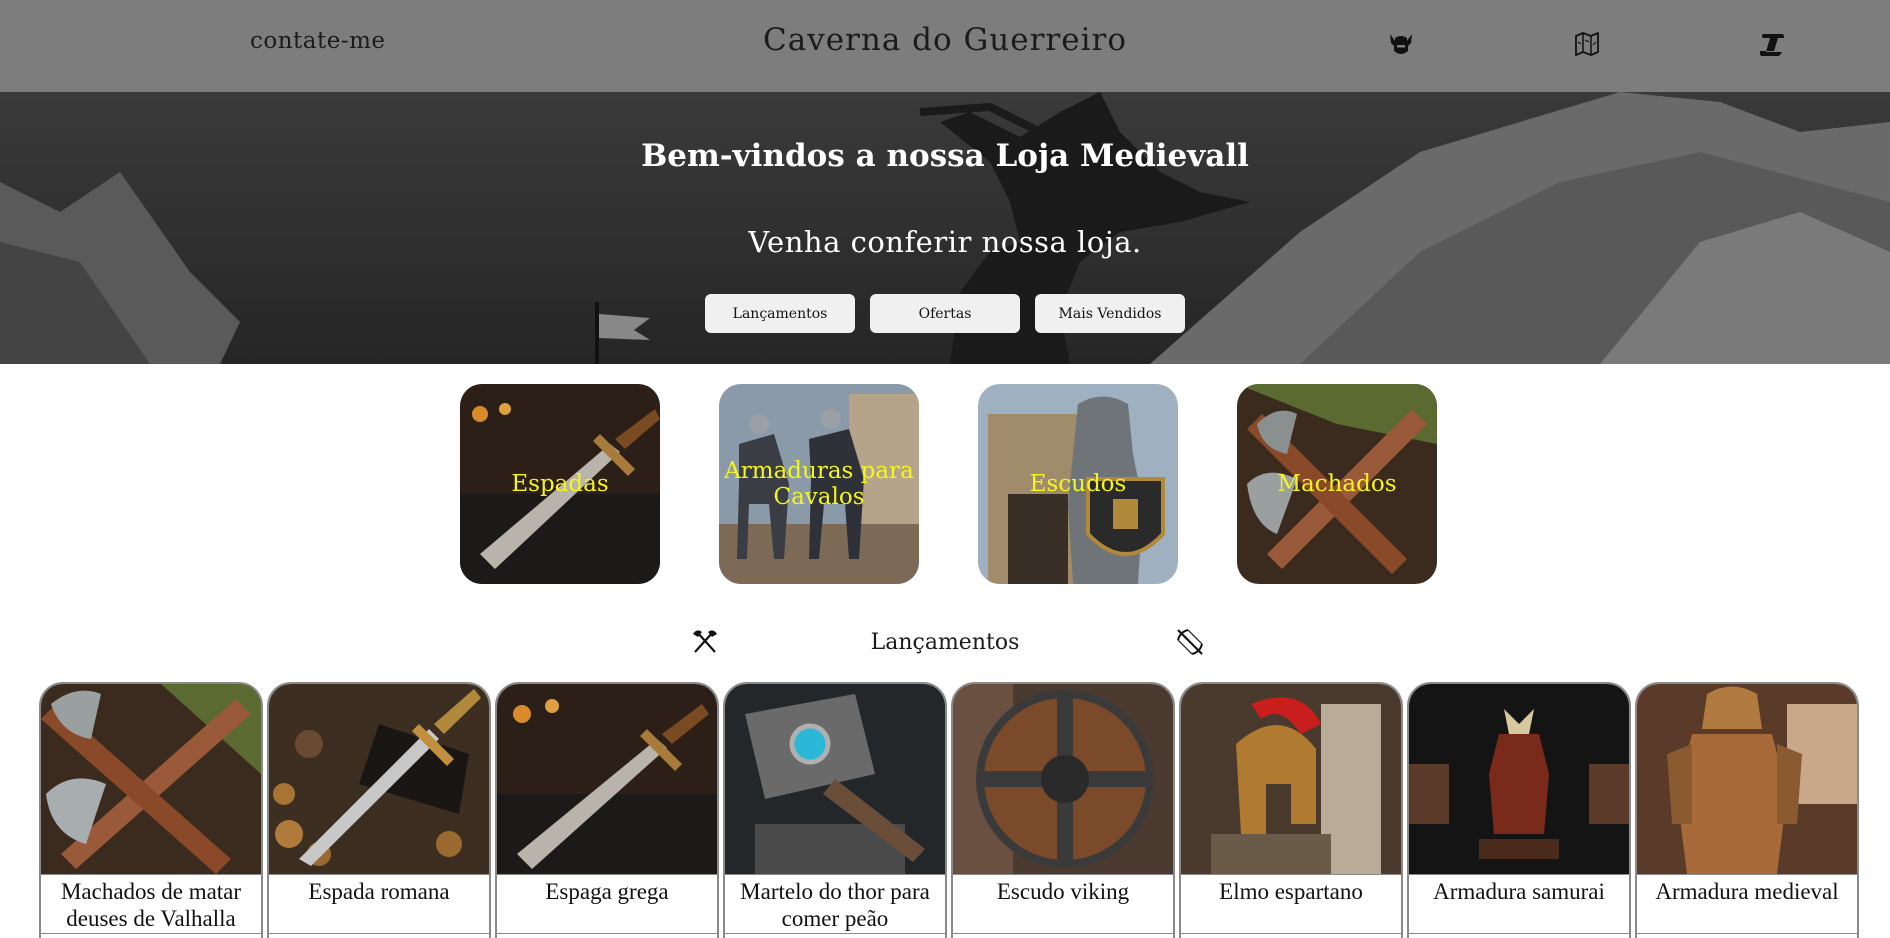  Describe the element at coordinates (835, 904) in the screenshot. I see `product-name: Martelo do thor para comer peão` at that location.